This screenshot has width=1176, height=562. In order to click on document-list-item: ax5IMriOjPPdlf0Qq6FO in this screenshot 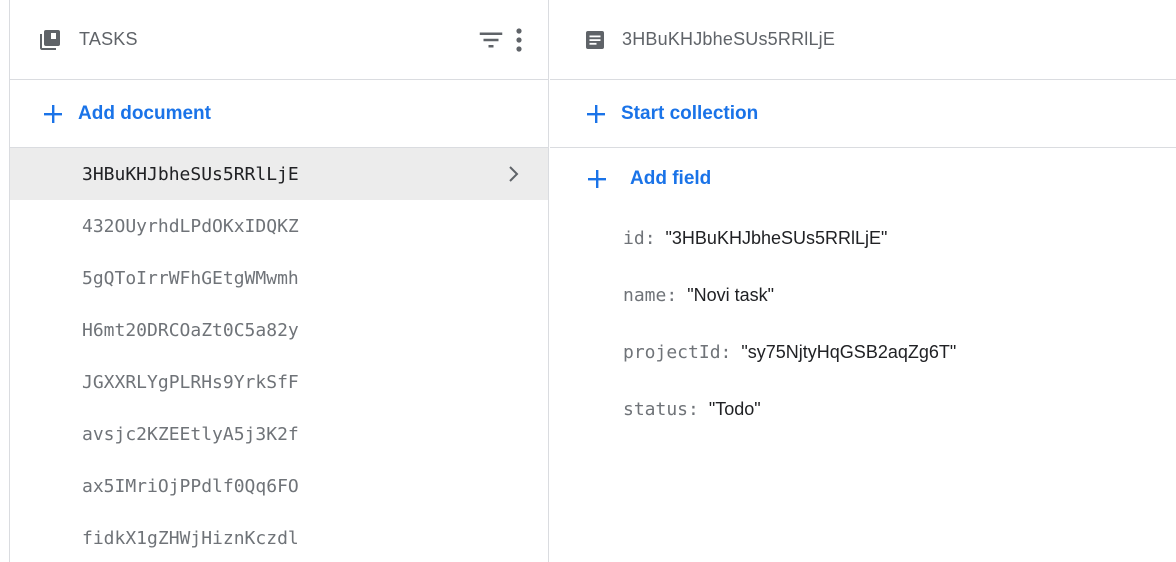, I will do `click(279, 486)`.